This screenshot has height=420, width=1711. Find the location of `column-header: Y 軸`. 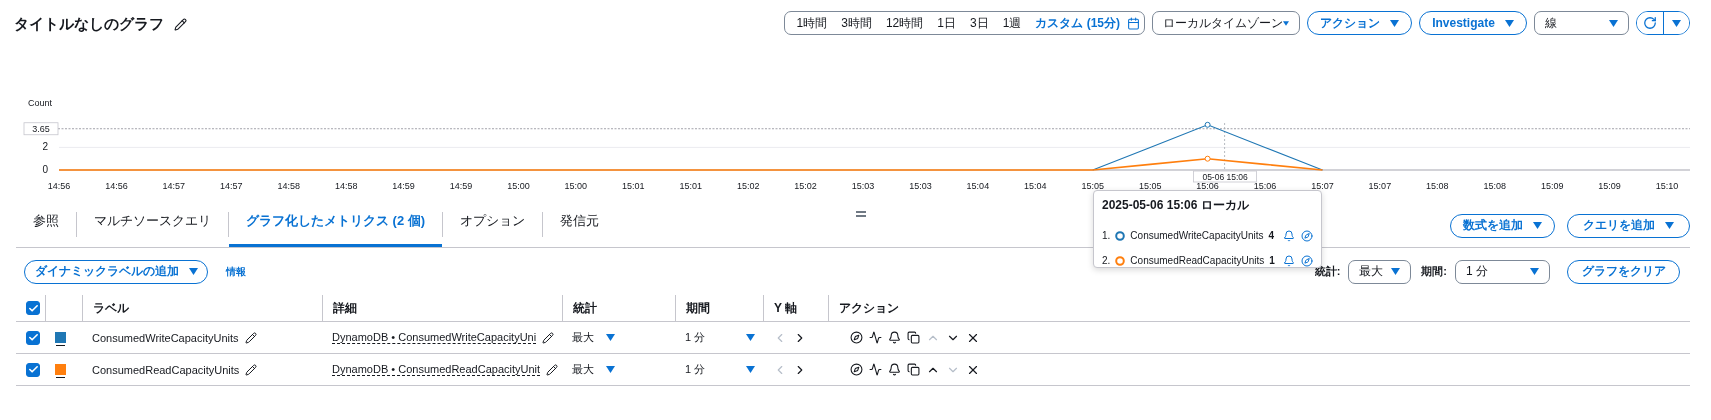

column-header: Y 軸 is located at coordinates (786, 308).